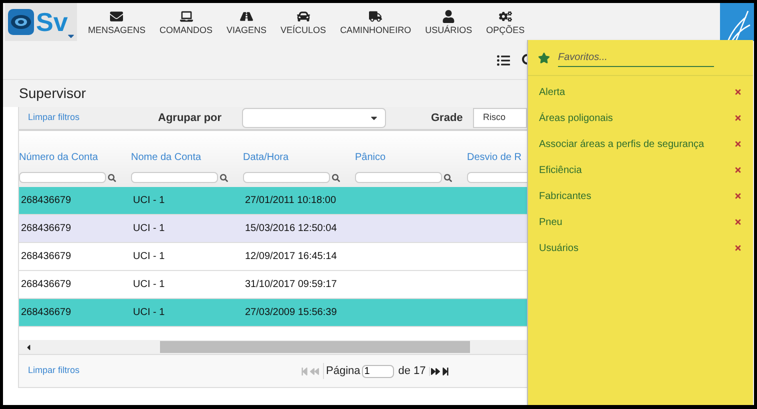 This screenshot has width=757, height=409. What do you see at coordinates (187, 157) in the screenshot?
I see `column-header: Nome da Conta` at bounding box center [187, 157].